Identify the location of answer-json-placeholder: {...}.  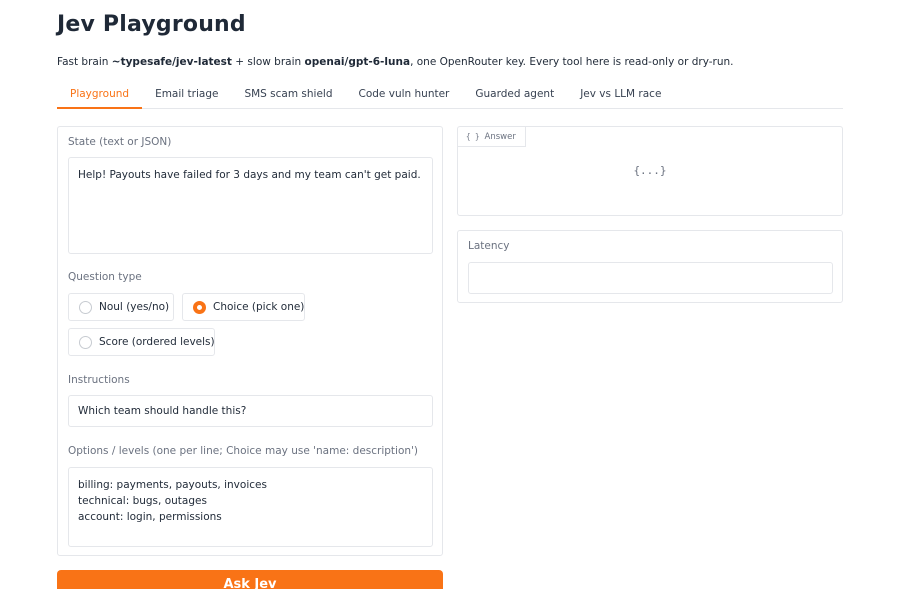
(650, 170).